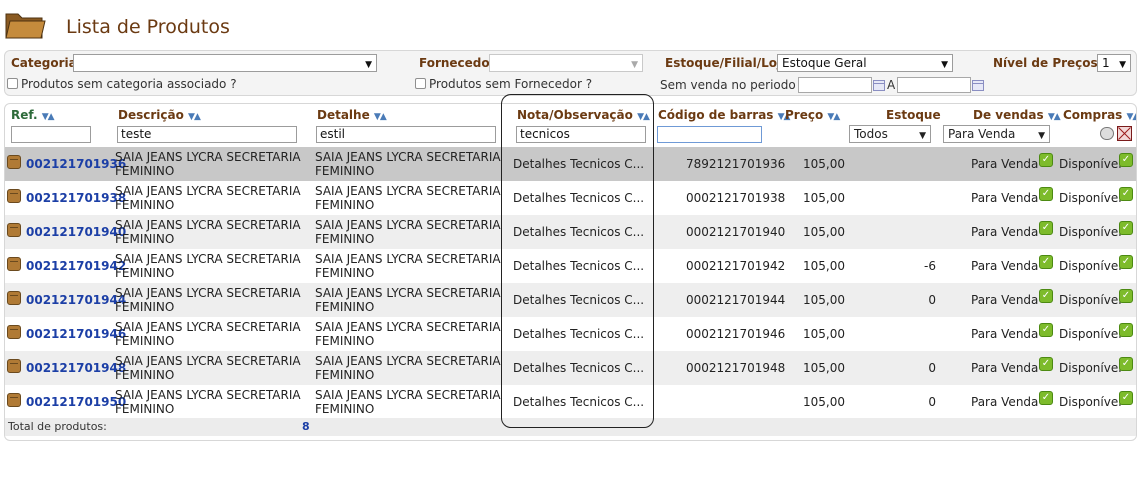 Image resolution: width=1141 pixels, height=478 pixels. I want to click on filter-estoque-select: Todos ▼, so click(890, 134).